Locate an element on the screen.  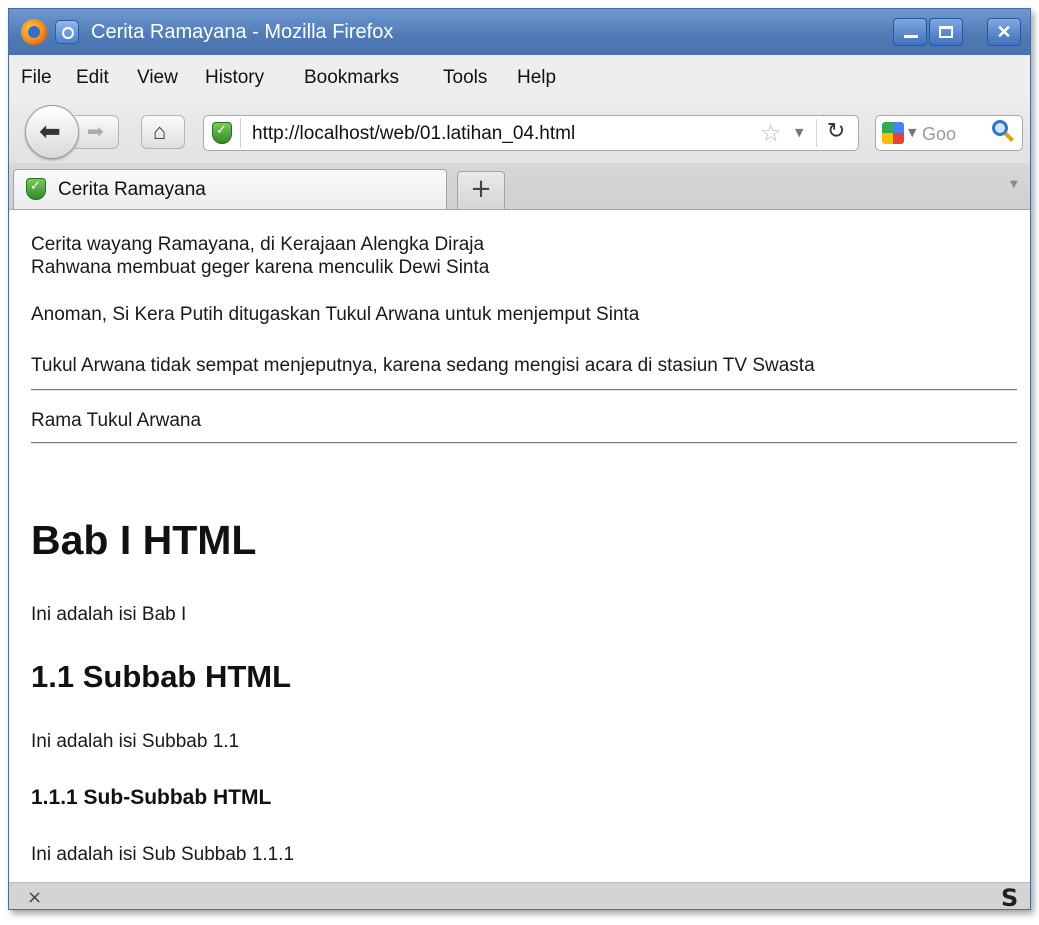
tab-strip: Cerita Ramayana + ▼ is located at coordinates (519, 186).